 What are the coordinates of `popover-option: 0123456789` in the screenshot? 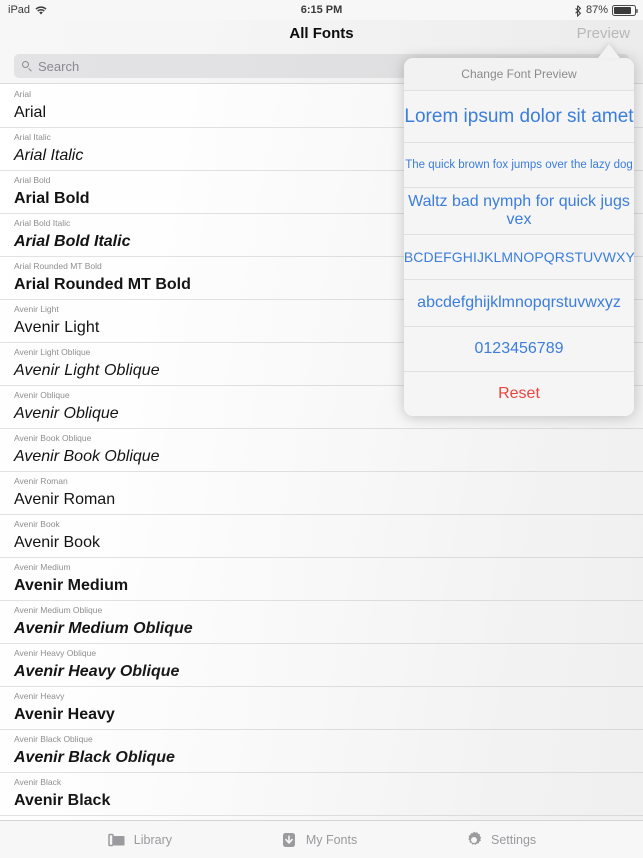 It's located at (519, 348).